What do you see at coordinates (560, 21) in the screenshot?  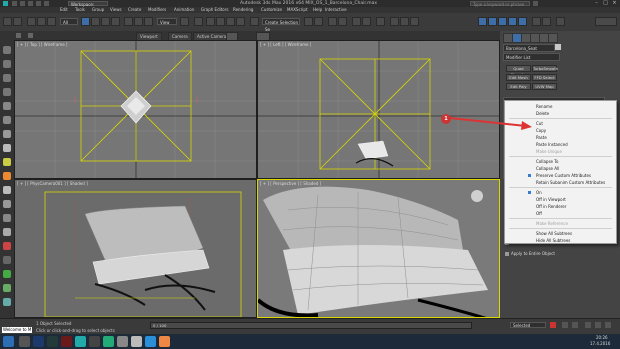 I see `view-cube-toggle-icon` at bounding box center [560, 21].